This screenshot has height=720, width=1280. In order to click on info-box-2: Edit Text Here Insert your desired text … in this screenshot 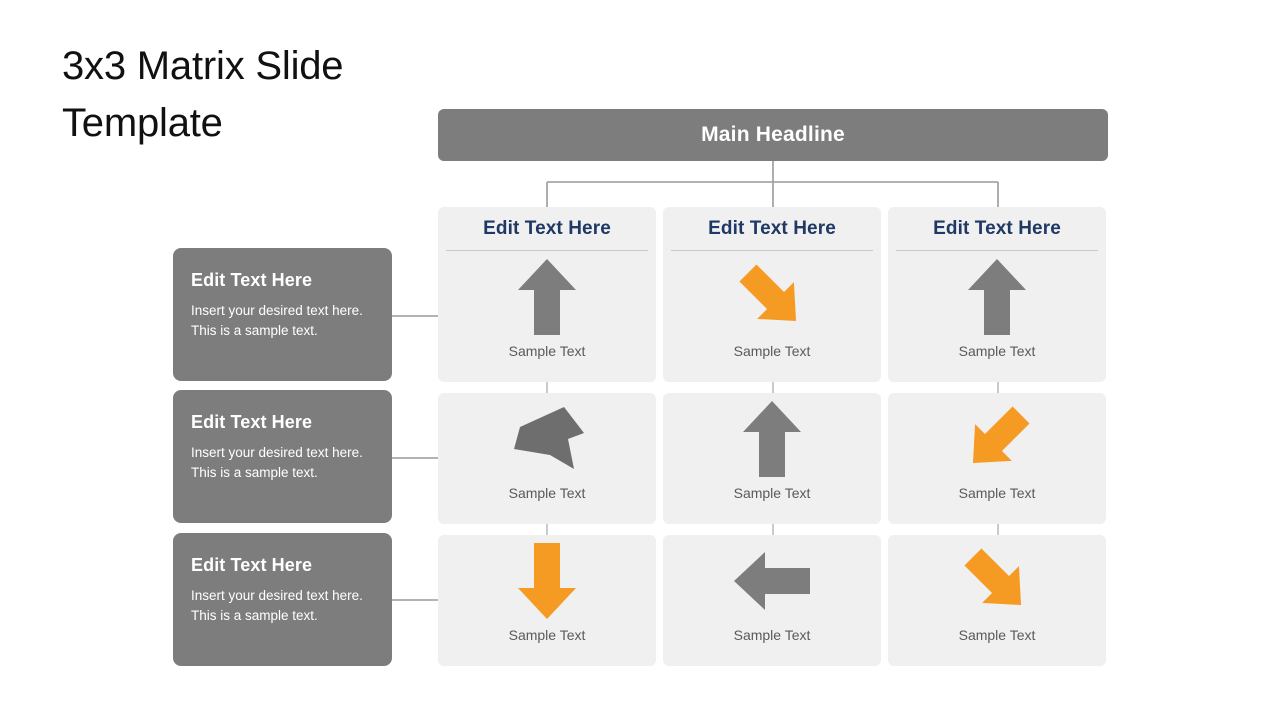, I will do `click(282, 456)`.